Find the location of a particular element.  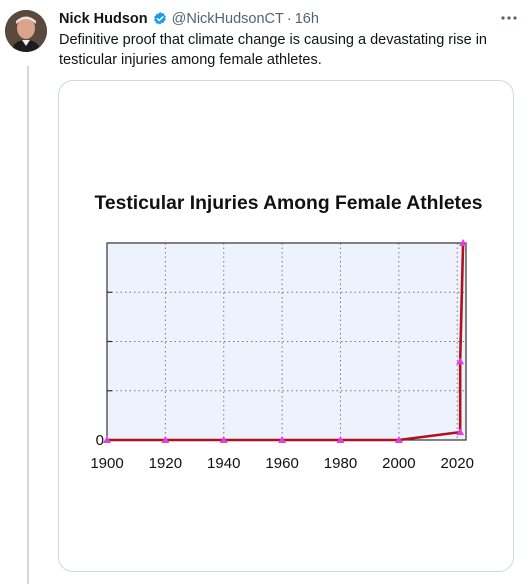

x-tick-label: 1900 is located at coordinates (106, 463).